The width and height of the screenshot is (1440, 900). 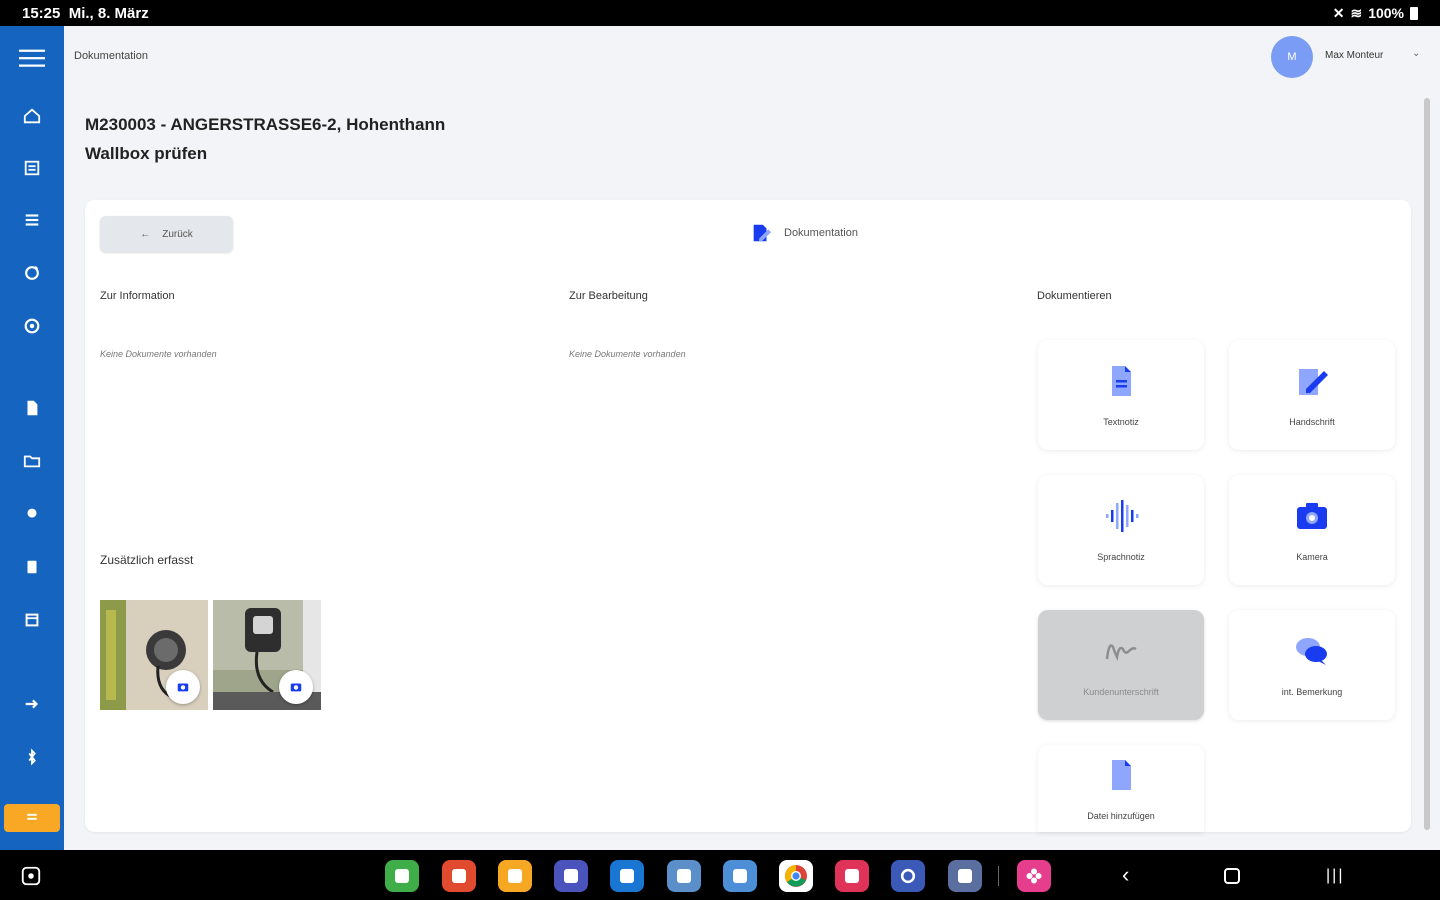 I want to click on handwriting-label: Handschrift, so click(x=1312, y=422).